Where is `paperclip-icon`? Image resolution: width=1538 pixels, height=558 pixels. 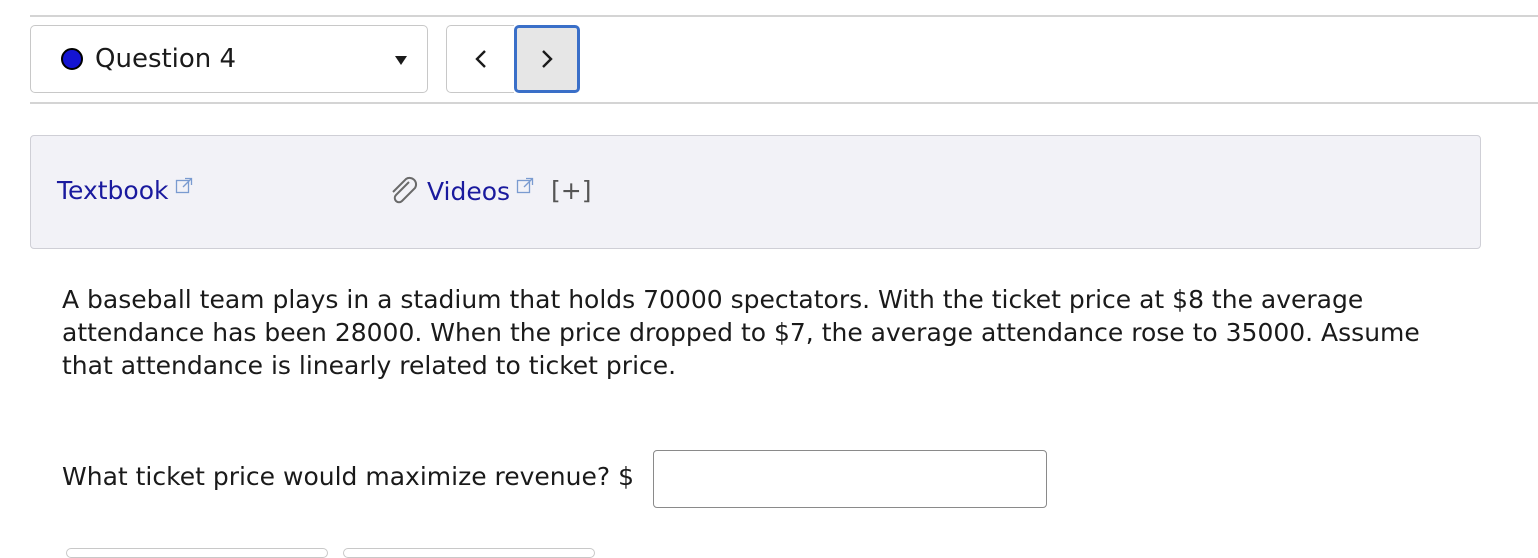
paperclip-icon is located at coordinates (405, 190).